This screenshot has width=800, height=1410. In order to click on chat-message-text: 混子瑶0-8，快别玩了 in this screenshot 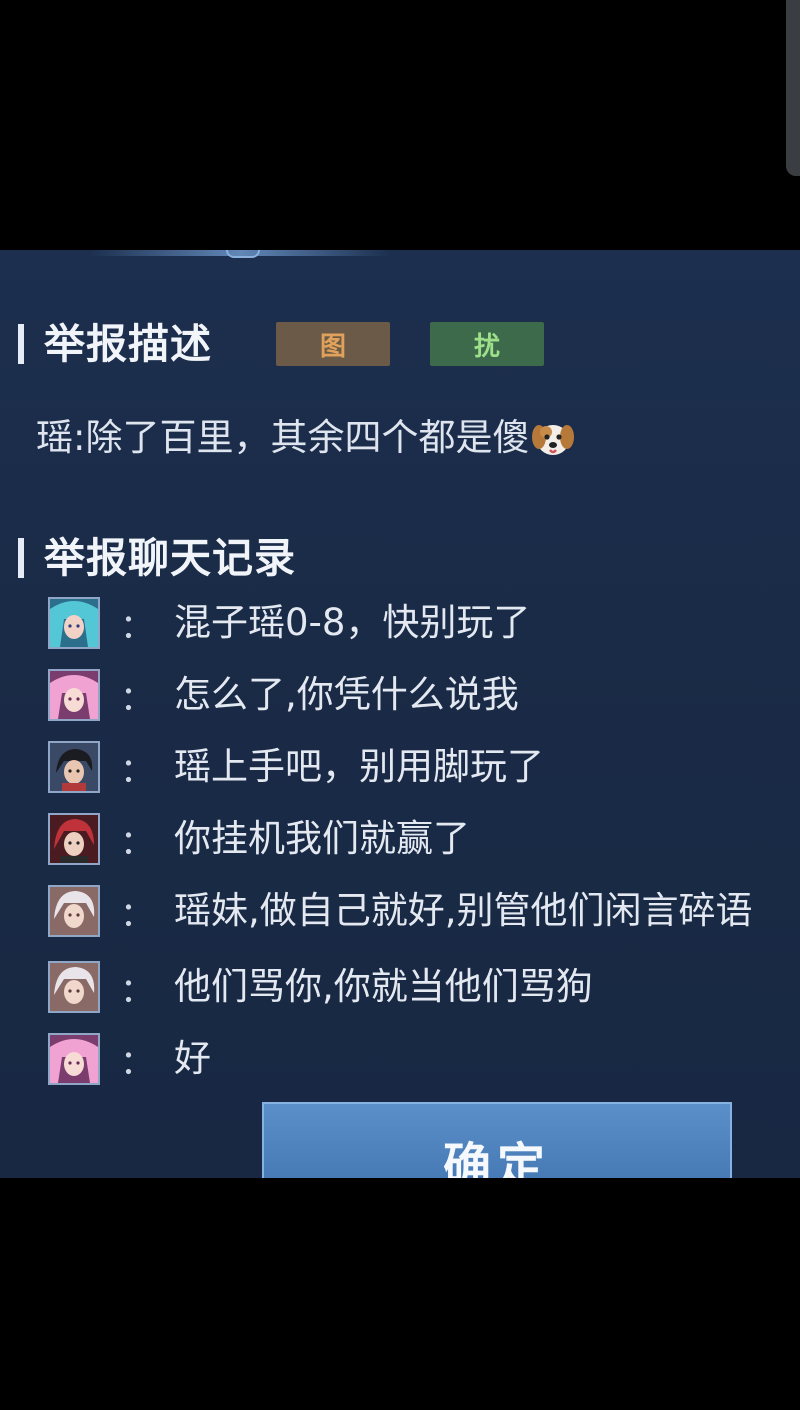, I will do `click(352, 622)`.